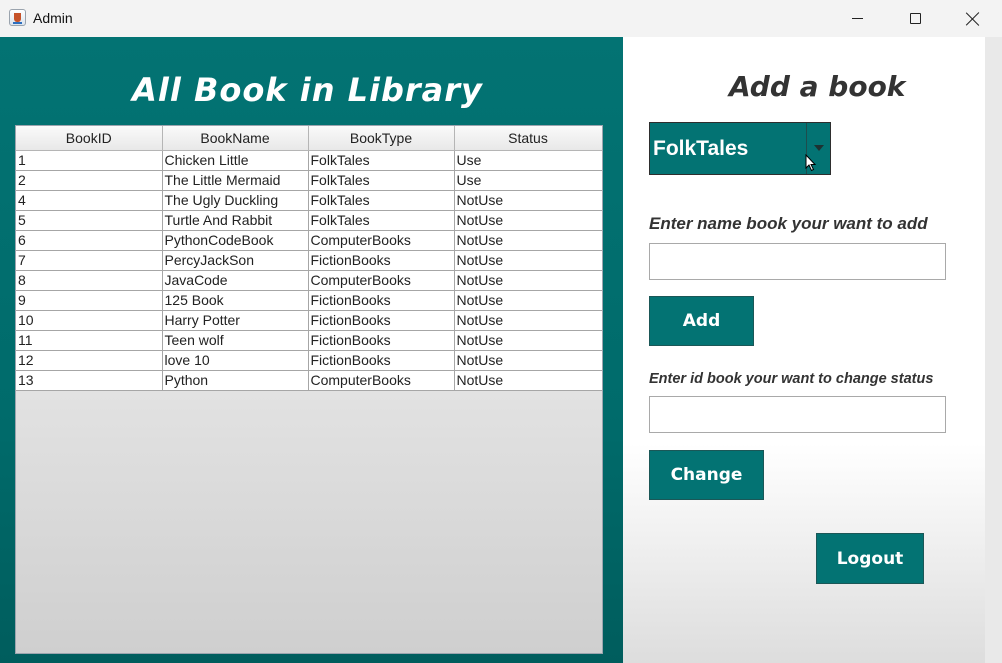  I want to click on table-row: 12 love 10 FictionBooks NotUse, so click(309, 360).